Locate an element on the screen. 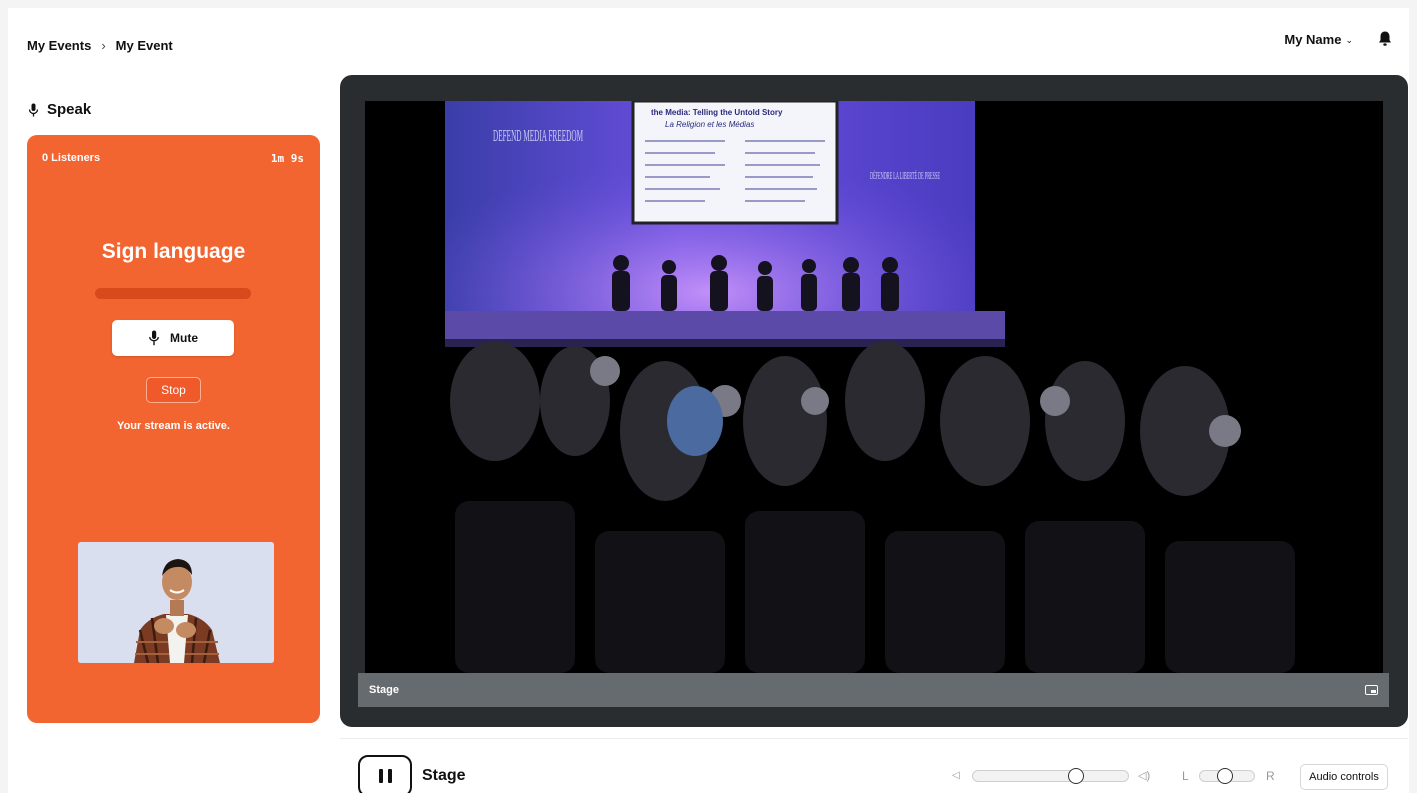 This screenshot has height=793, width=1417. screen-subtitle: La Religion et les Médias is located at coordinates (709, 124).